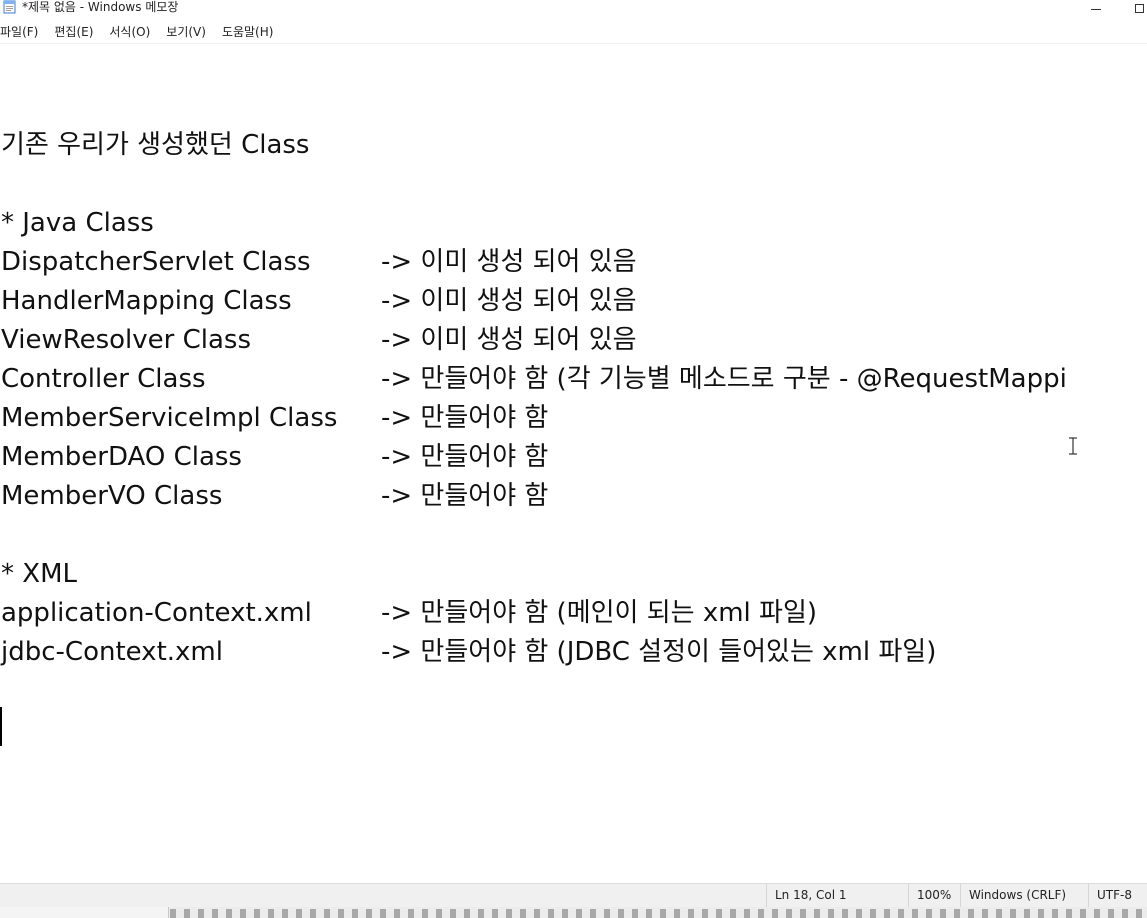  Describe the element at coordinates (190, 32) in the screenshot. I see `menu-view: 보기(V)` at that location.